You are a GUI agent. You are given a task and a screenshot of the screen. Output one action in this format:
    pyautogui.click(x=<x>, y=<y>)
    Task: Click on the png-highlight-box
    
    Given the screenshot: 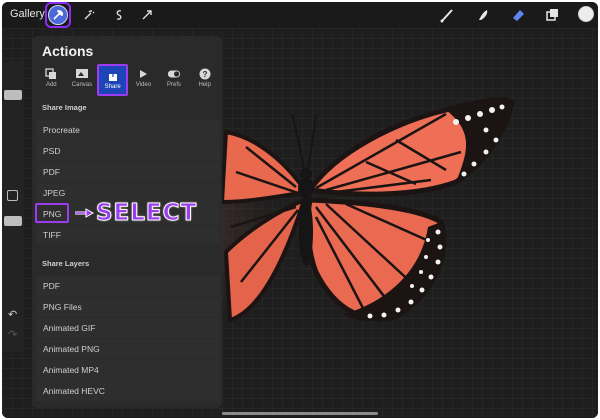 What is the action you would take?
    pyautogui.click(x=52, y=213)
    